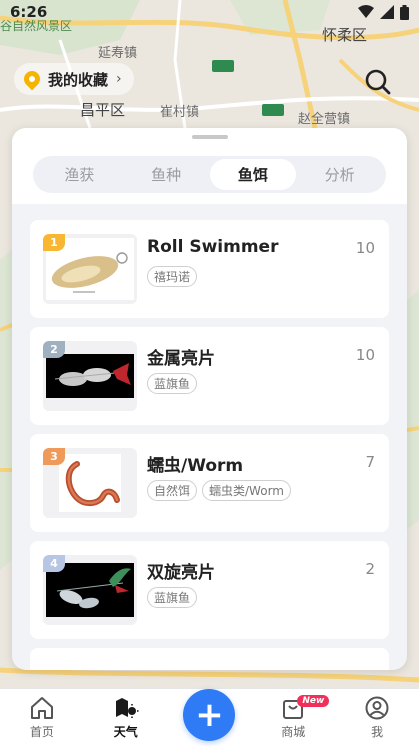 The height and width of the screenshot is (746, 419). I want to click on tab-catch: 渔获, so click(79, 174).